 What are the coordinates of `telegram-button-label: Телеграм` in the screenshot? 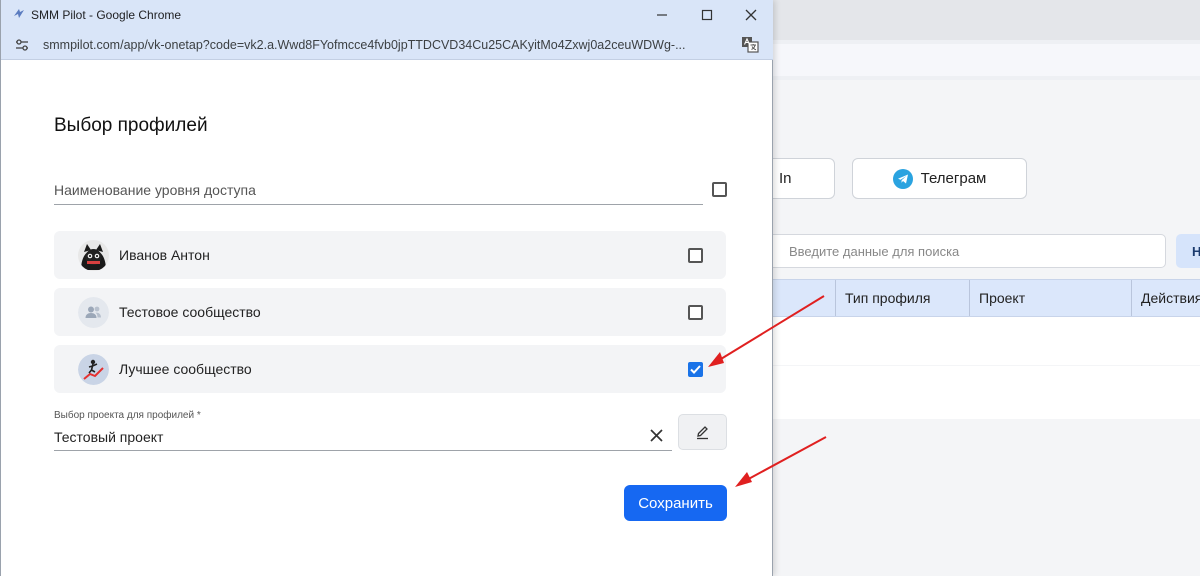 It's located at (953, 178).